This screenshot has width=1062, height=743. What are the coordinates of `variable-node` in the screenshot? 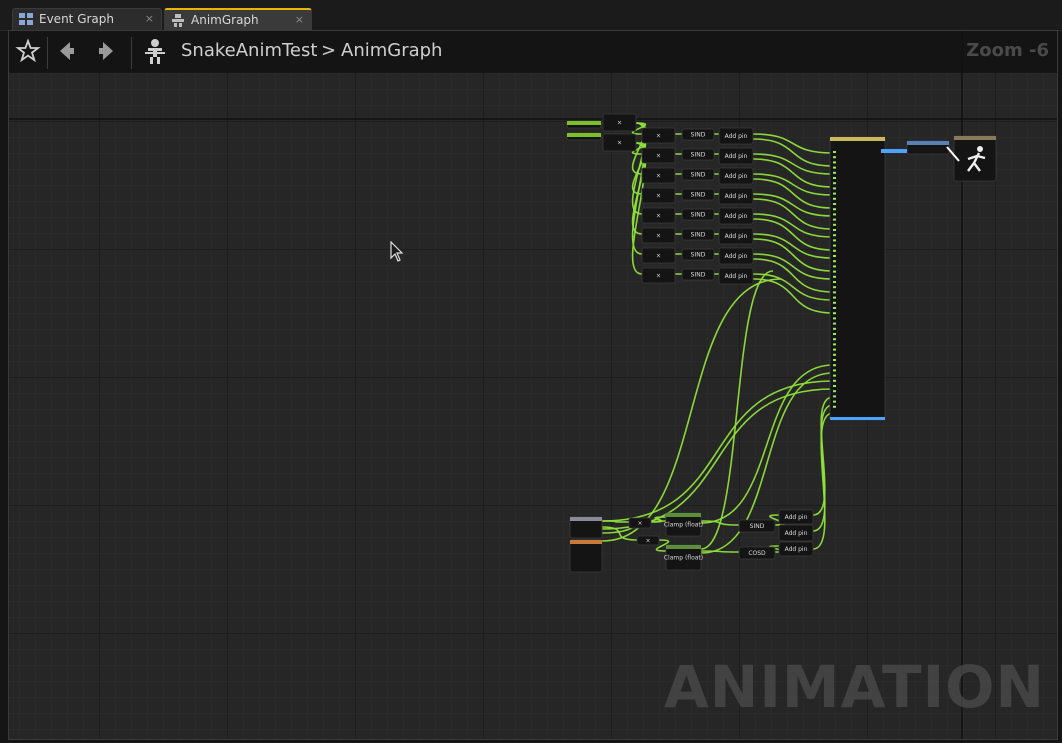 It's located at (584, 136).